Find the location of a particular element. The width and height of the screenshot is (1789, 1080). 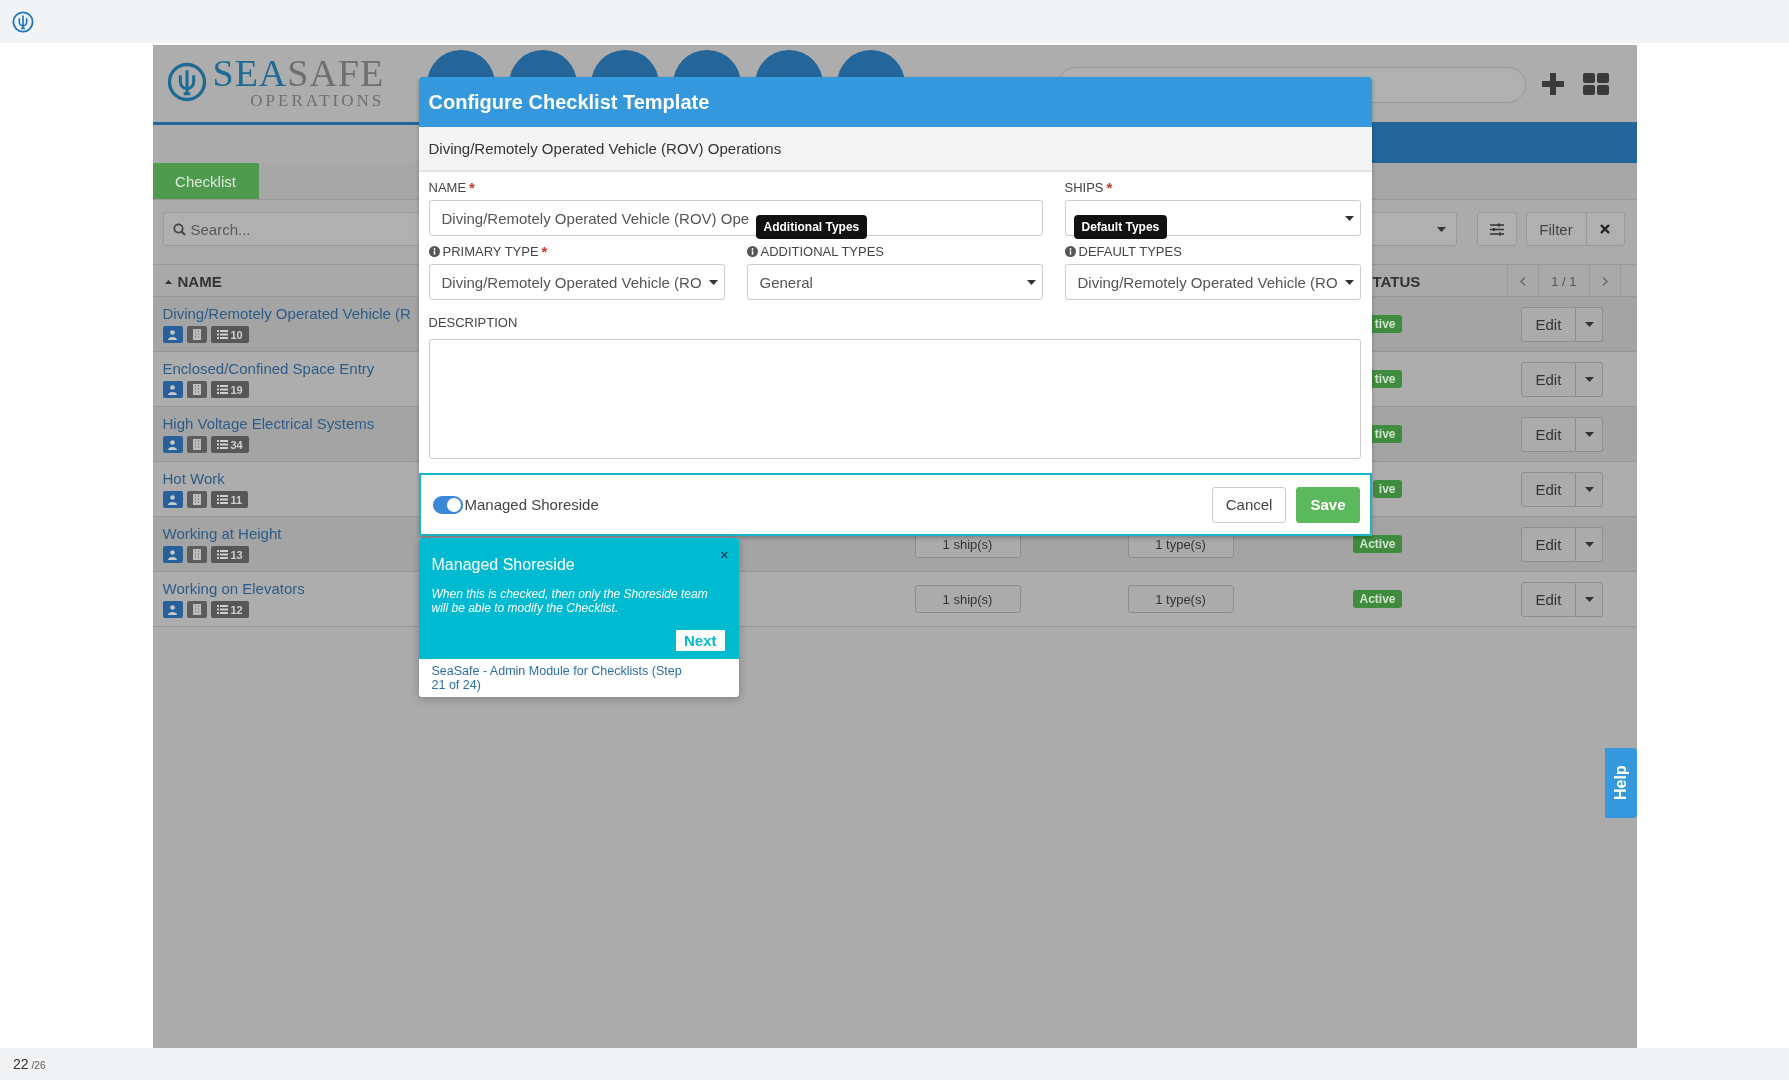

item-count-badge: 11 is located at coordinates (229, 499).